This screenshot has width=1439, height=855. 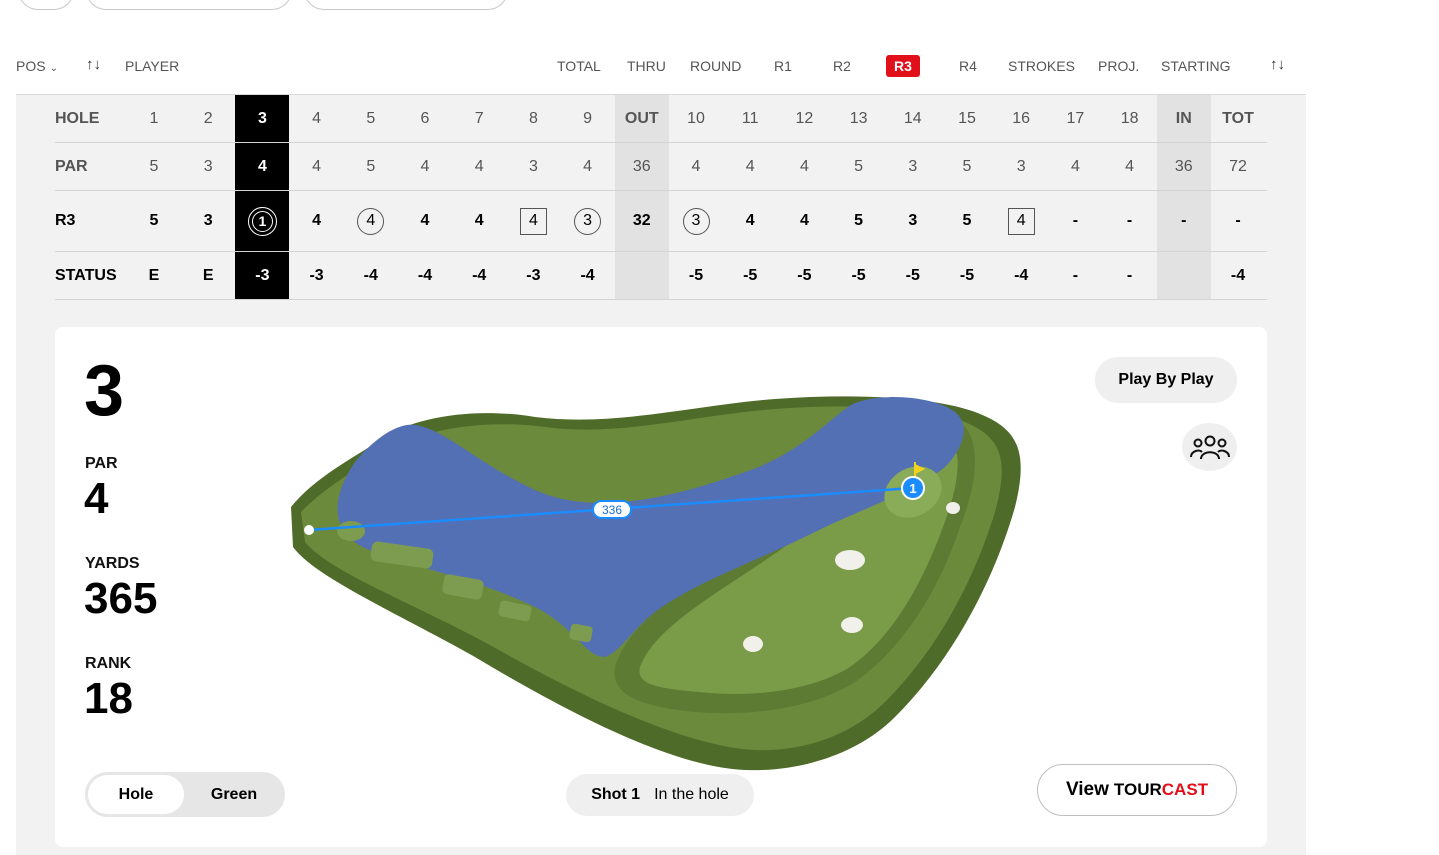 What do you see at coordinates (86, 275) in the screenshot?
I see `status-row-label: STATUS` at bounding box center [86, 275].